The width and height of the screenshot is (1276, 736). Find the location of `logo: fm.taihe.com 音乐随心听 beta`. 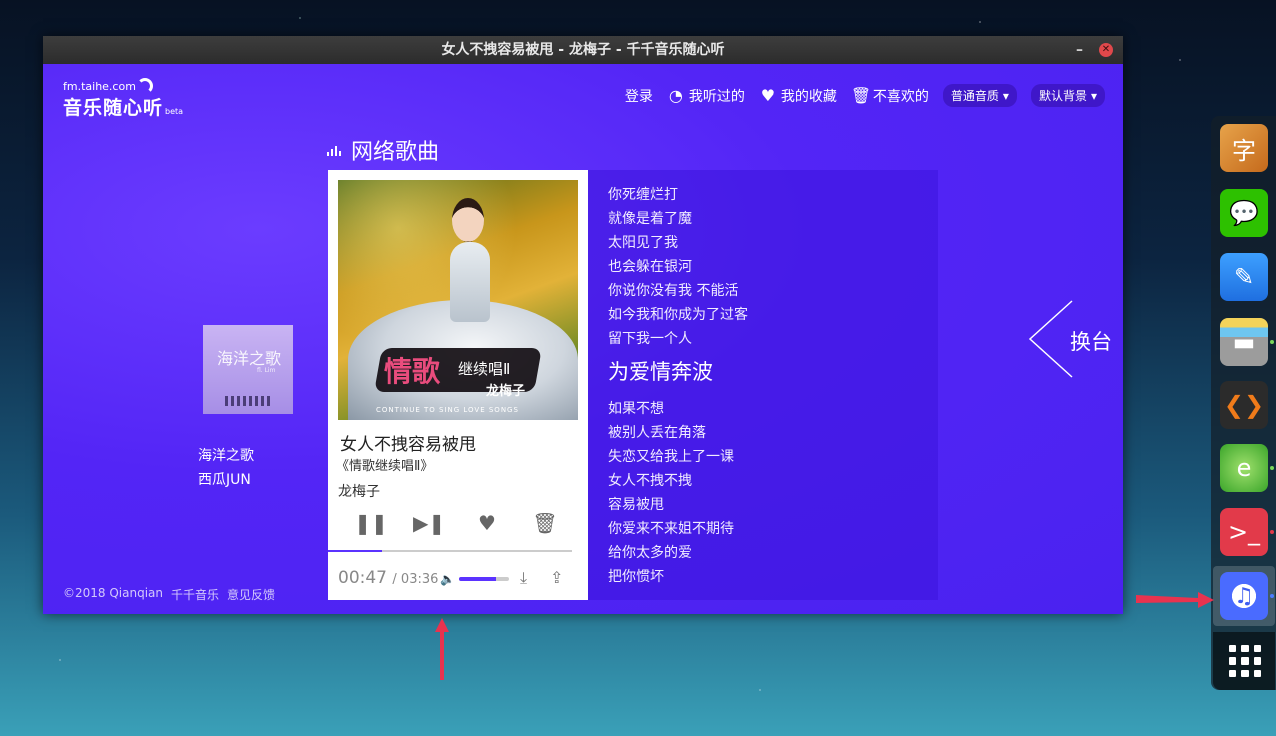

logo: fm.taihe.com 音乐随心听 beta is located at coordinates (123, 99).